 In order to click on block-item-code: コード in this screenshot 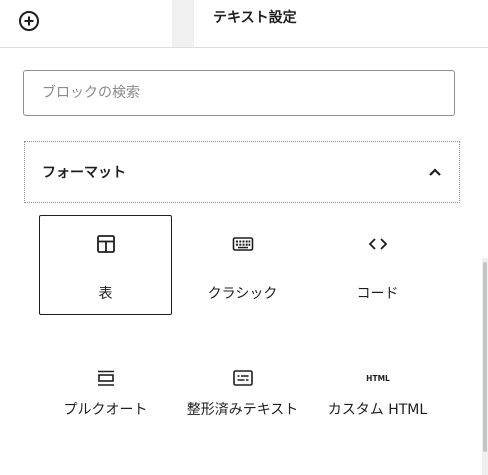, I will do `click(377, 265)`.